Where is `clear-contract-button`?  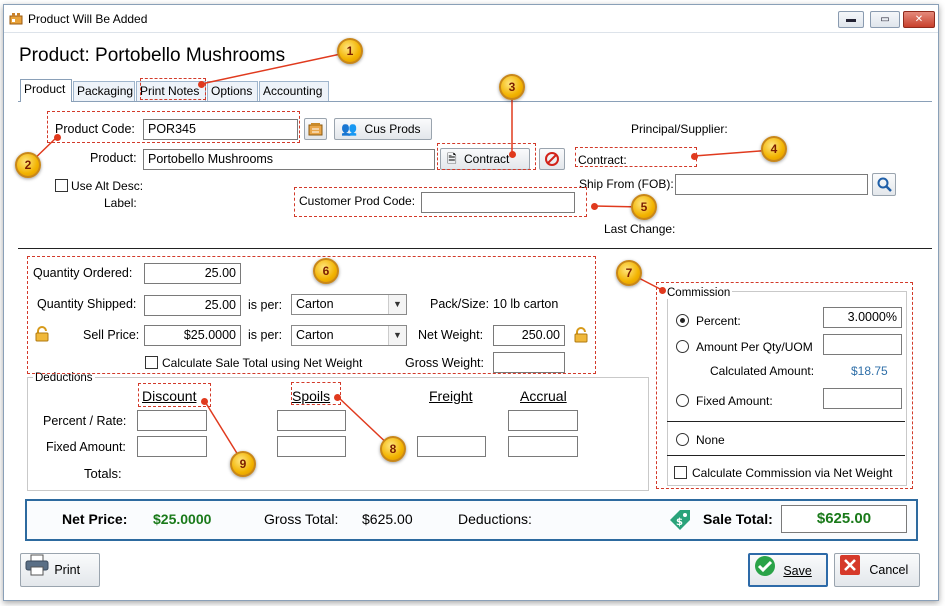 clear-contract-button is located at coordinates (552, 159).